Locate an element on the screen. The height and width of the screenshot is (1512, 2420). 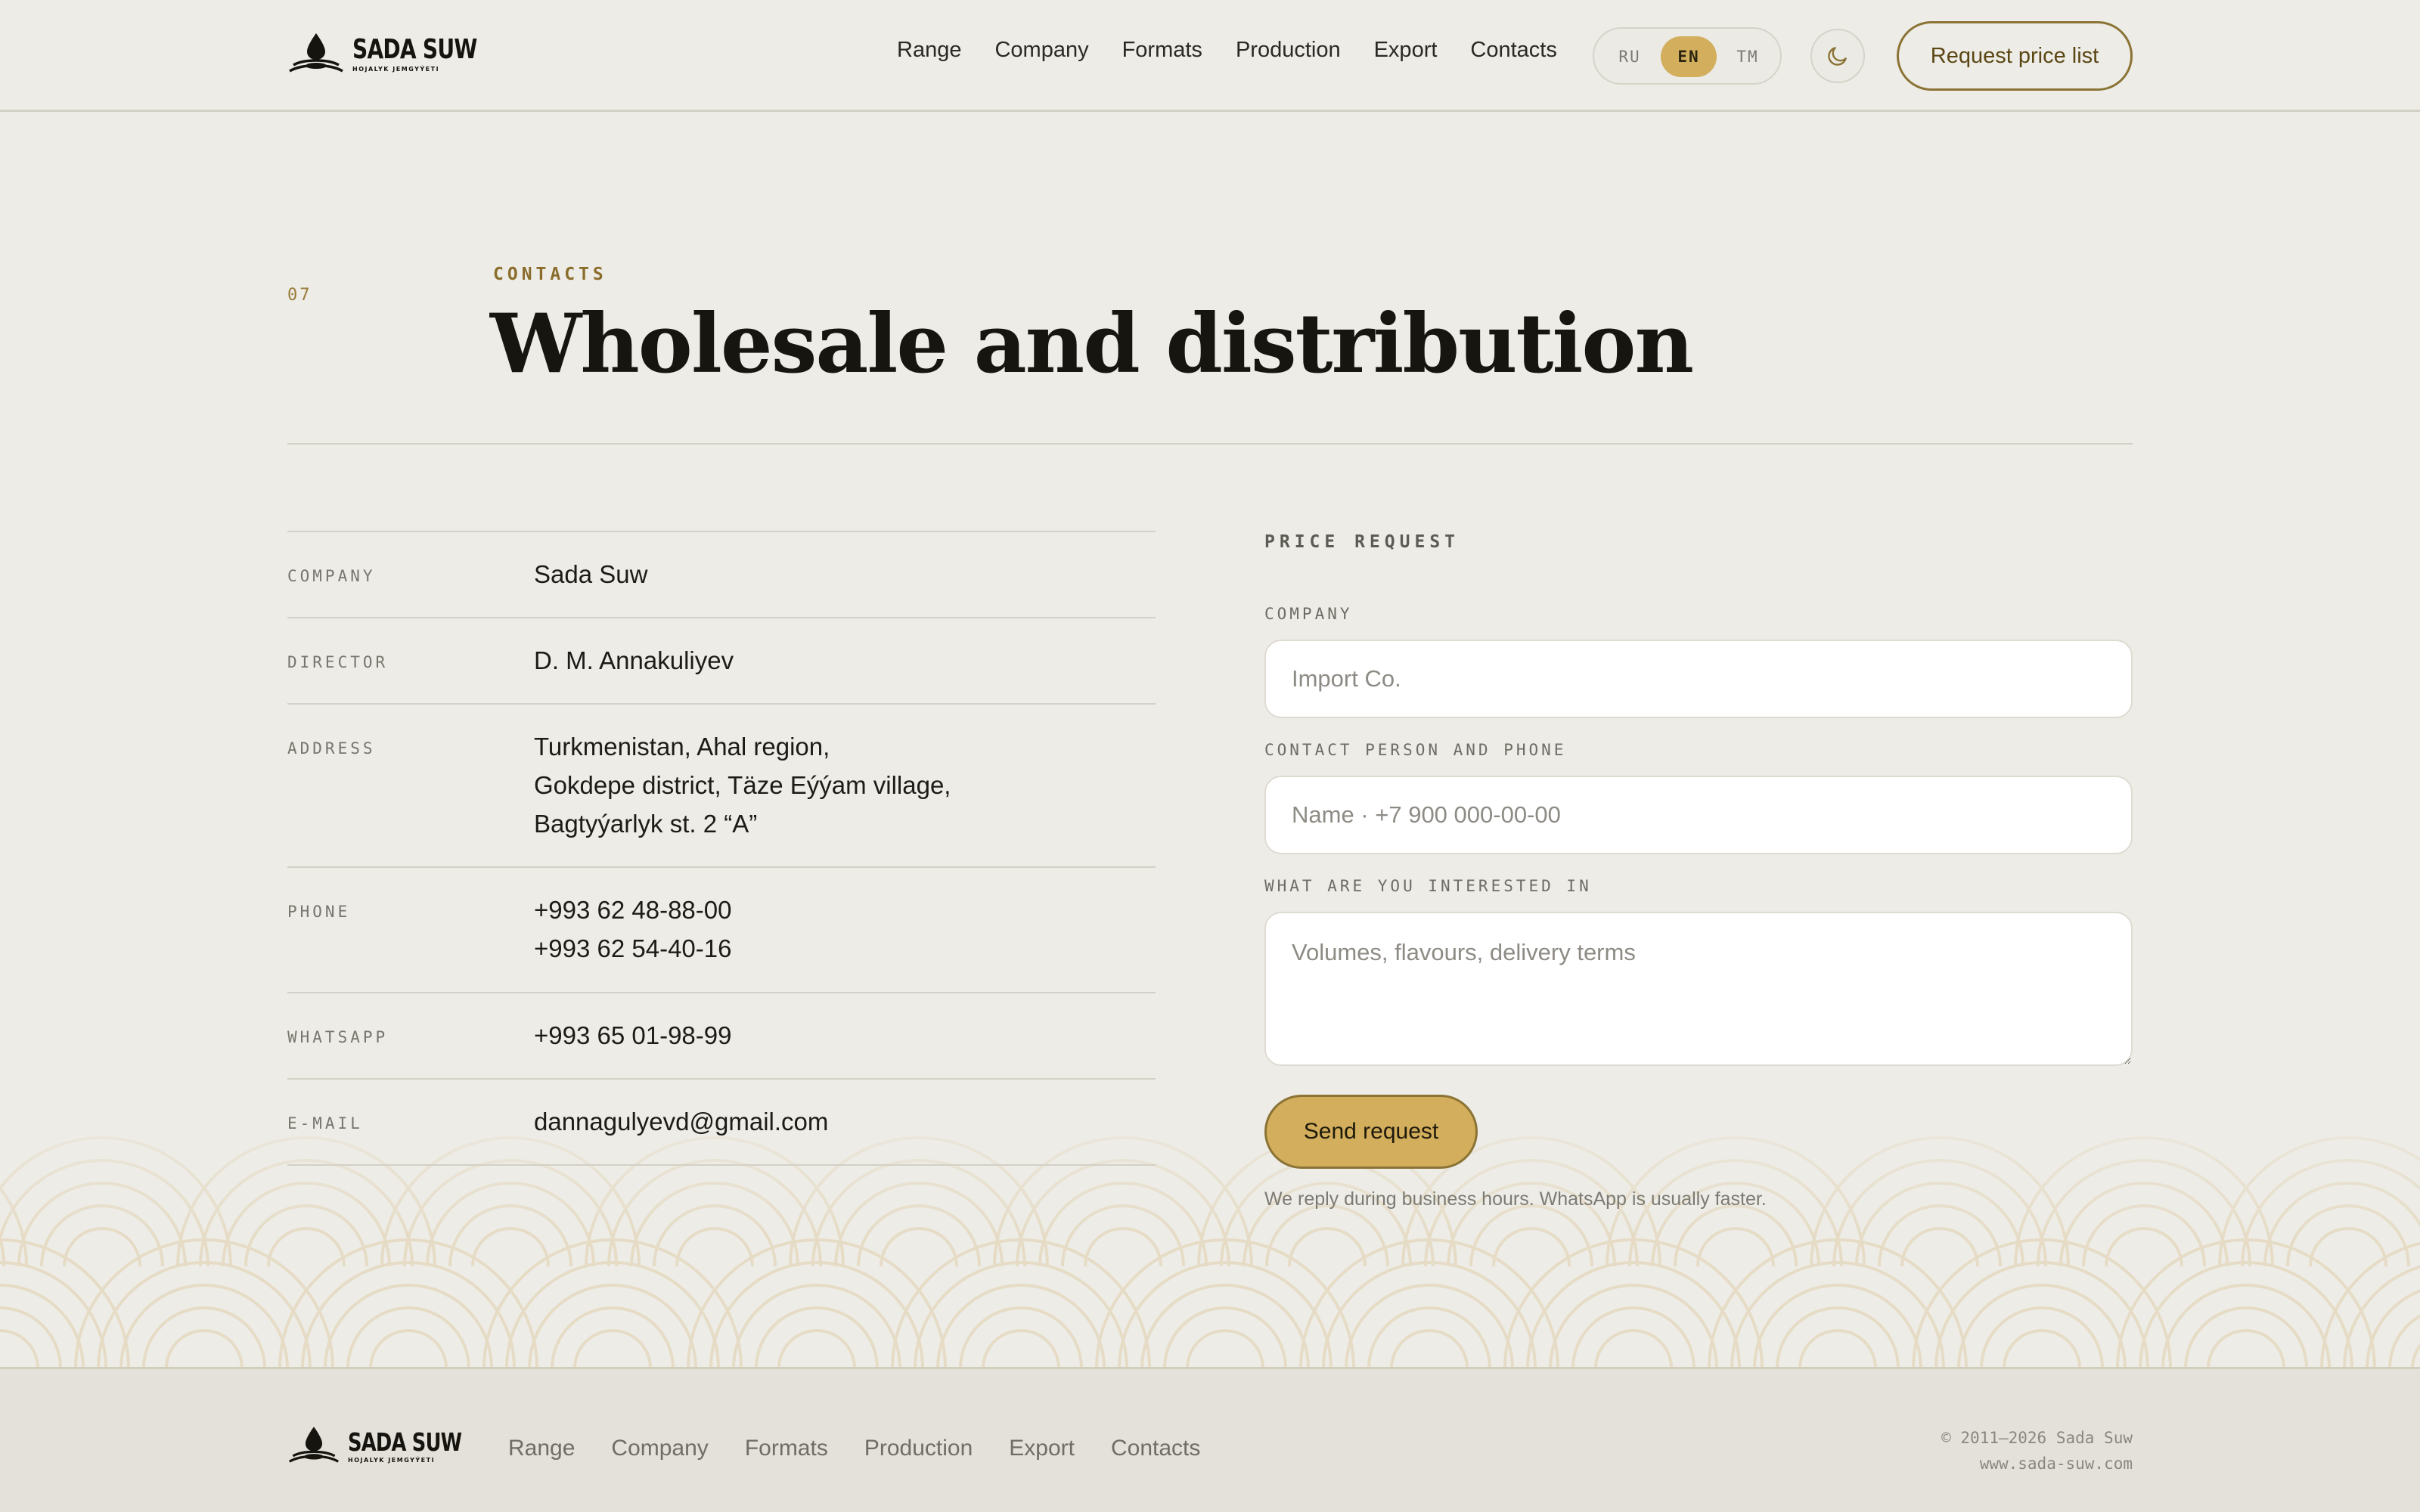
moon-icon is located at coordinates (1838, 56).